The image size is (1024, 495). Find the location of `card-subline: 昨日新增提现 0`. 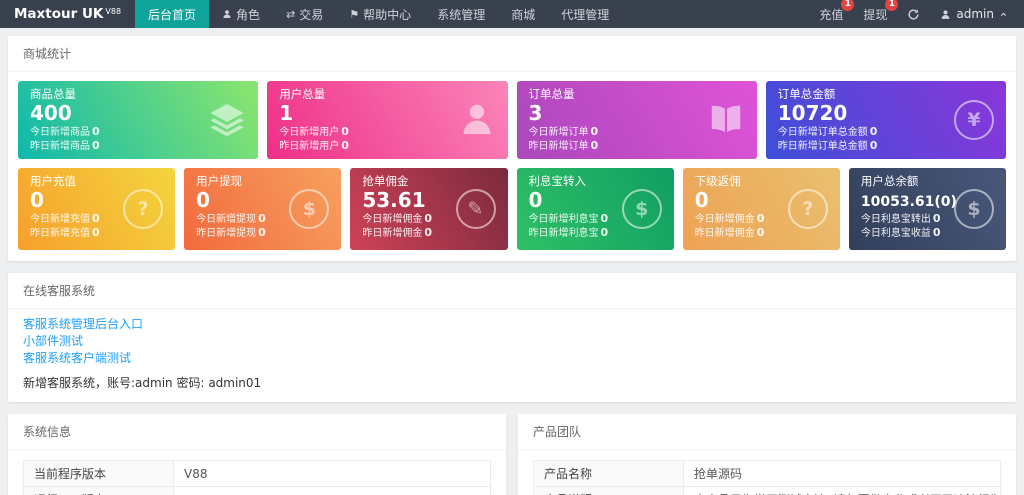

card-subline: 昨日新增提现 0 is located at coordinates (231, 232).